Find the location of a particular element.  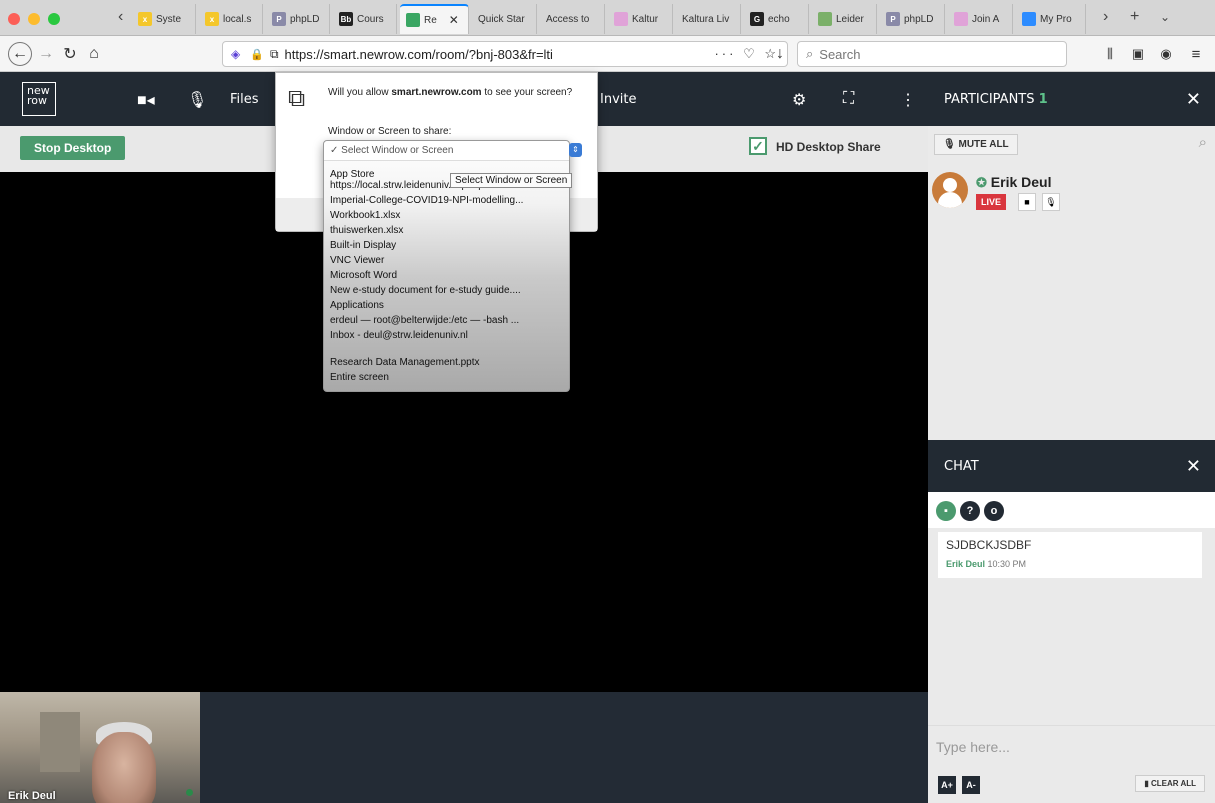

screen-share-indicator-icon: ⧉ is located at coordinates (274, 54).